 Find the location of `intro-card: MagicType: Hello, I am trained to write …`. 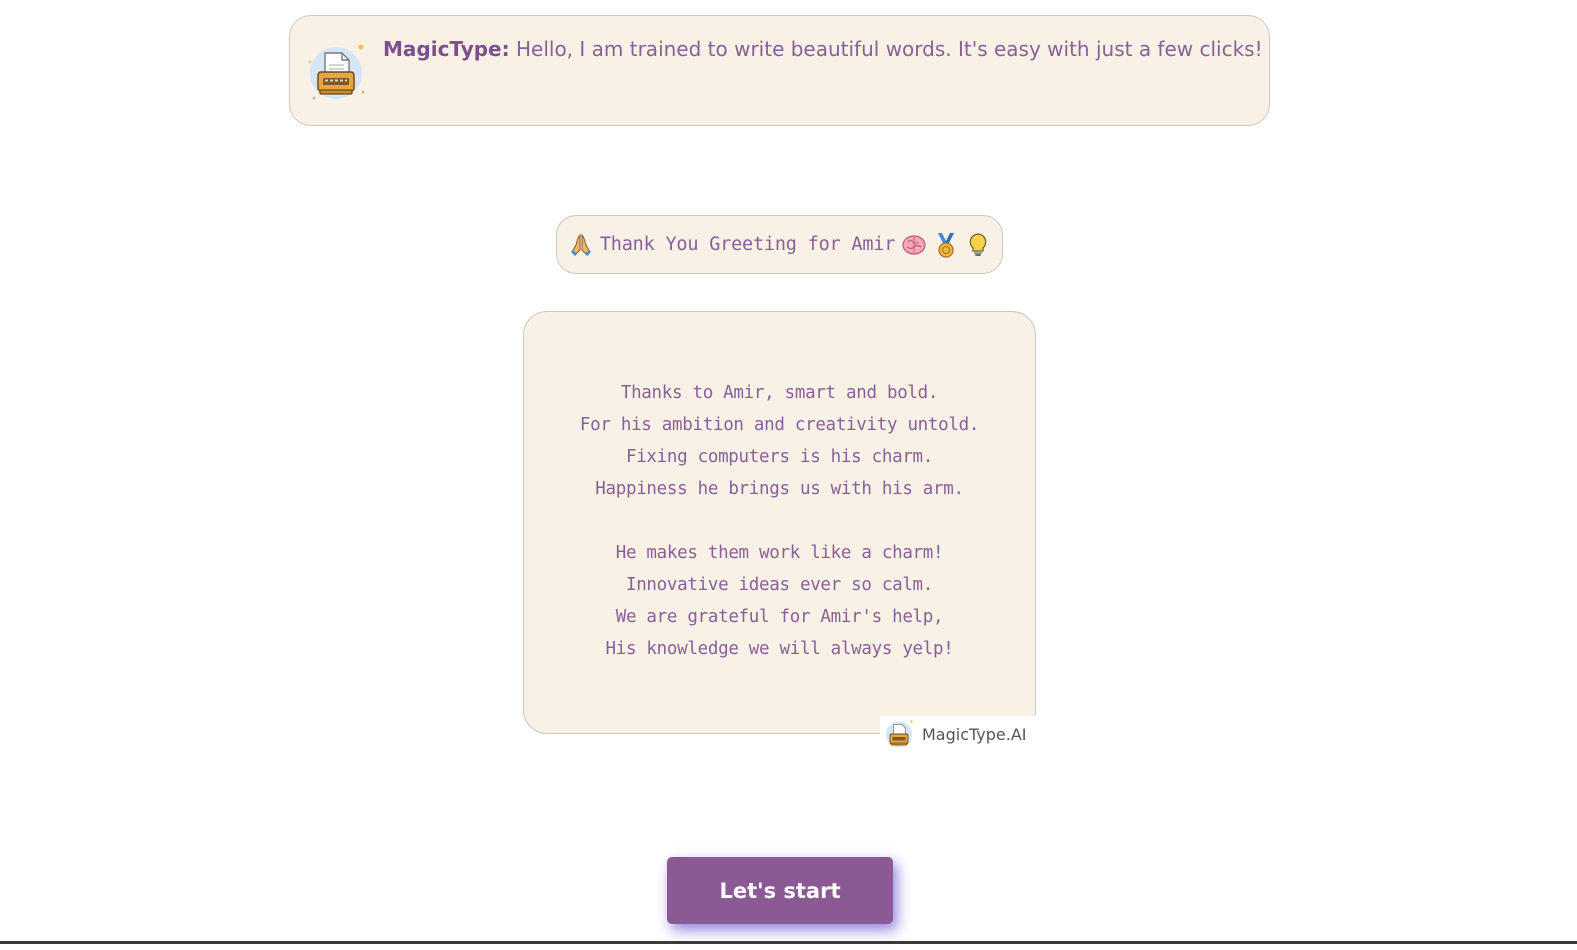

intro-card: MagicType: Hello, I am trained to write … is located at coordinates (779, 70).